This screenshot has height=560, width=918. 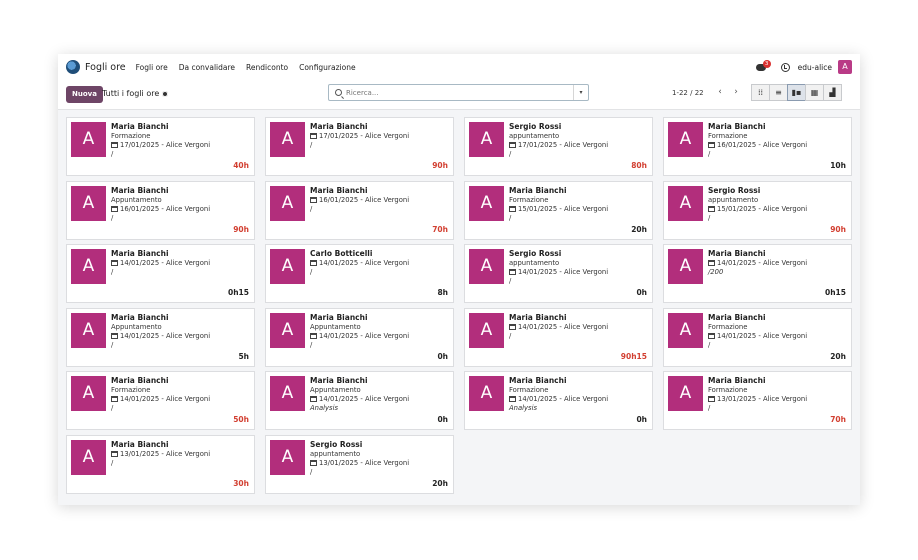 I want to click on date-line: 15/01/2025 - Alice Vergoni, so click(x=757, y=209).